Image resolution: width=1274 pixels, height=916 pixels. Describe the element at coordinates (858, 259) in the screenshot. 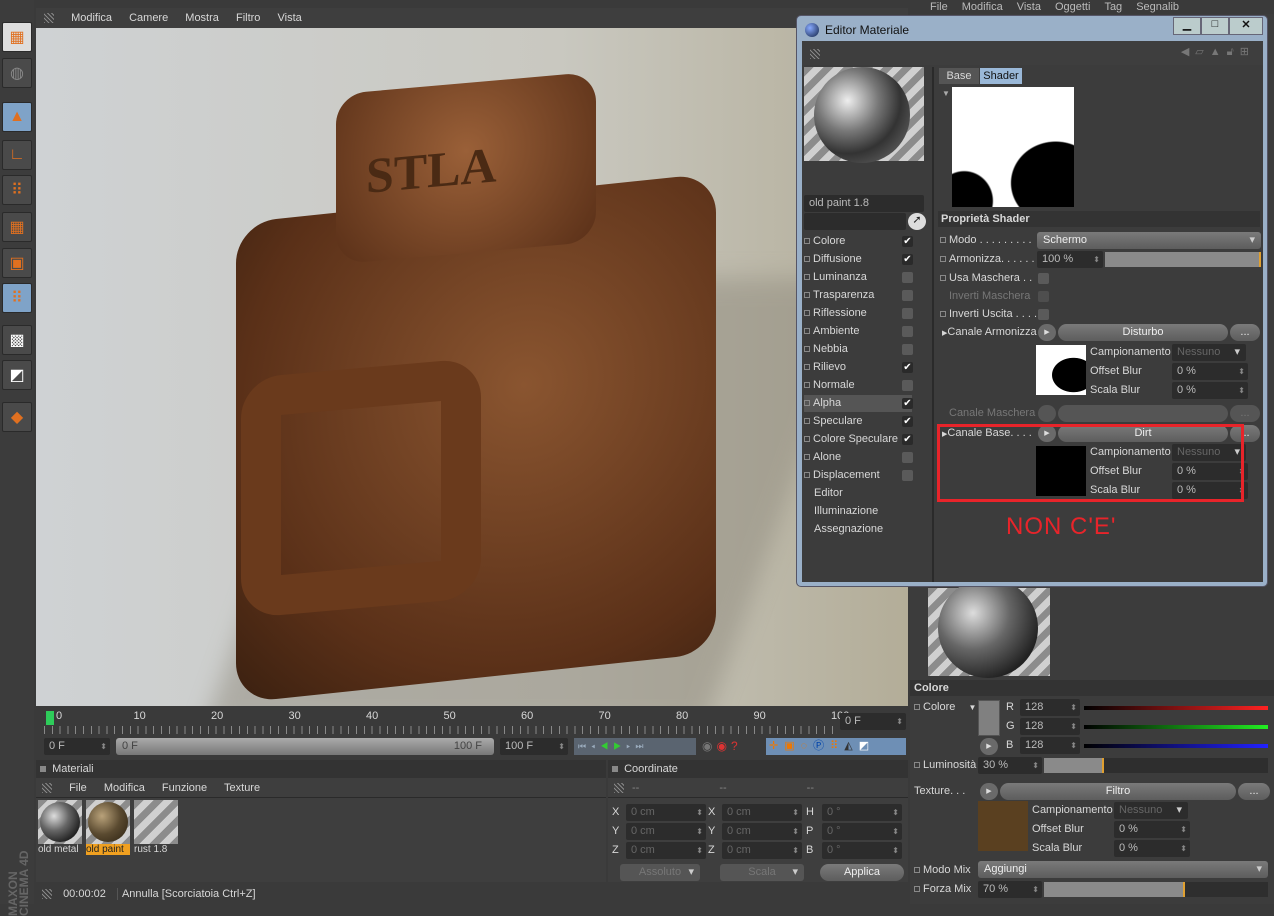

I see `channel-item: Diffusione` at that location.